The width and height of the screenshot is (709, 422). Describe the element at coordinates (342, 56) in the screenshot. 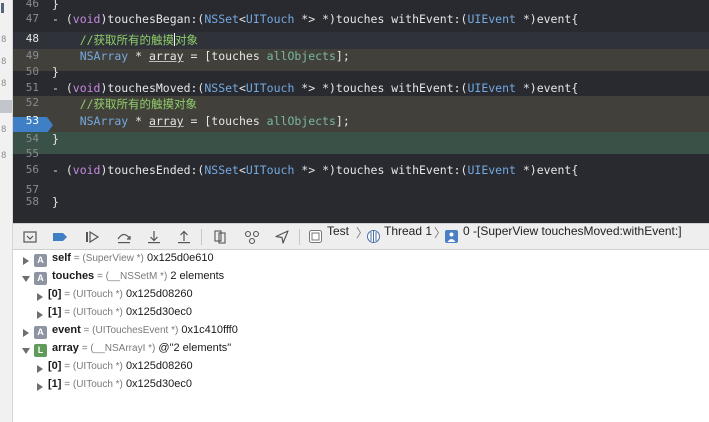

I see `code-token: ];` at that location.